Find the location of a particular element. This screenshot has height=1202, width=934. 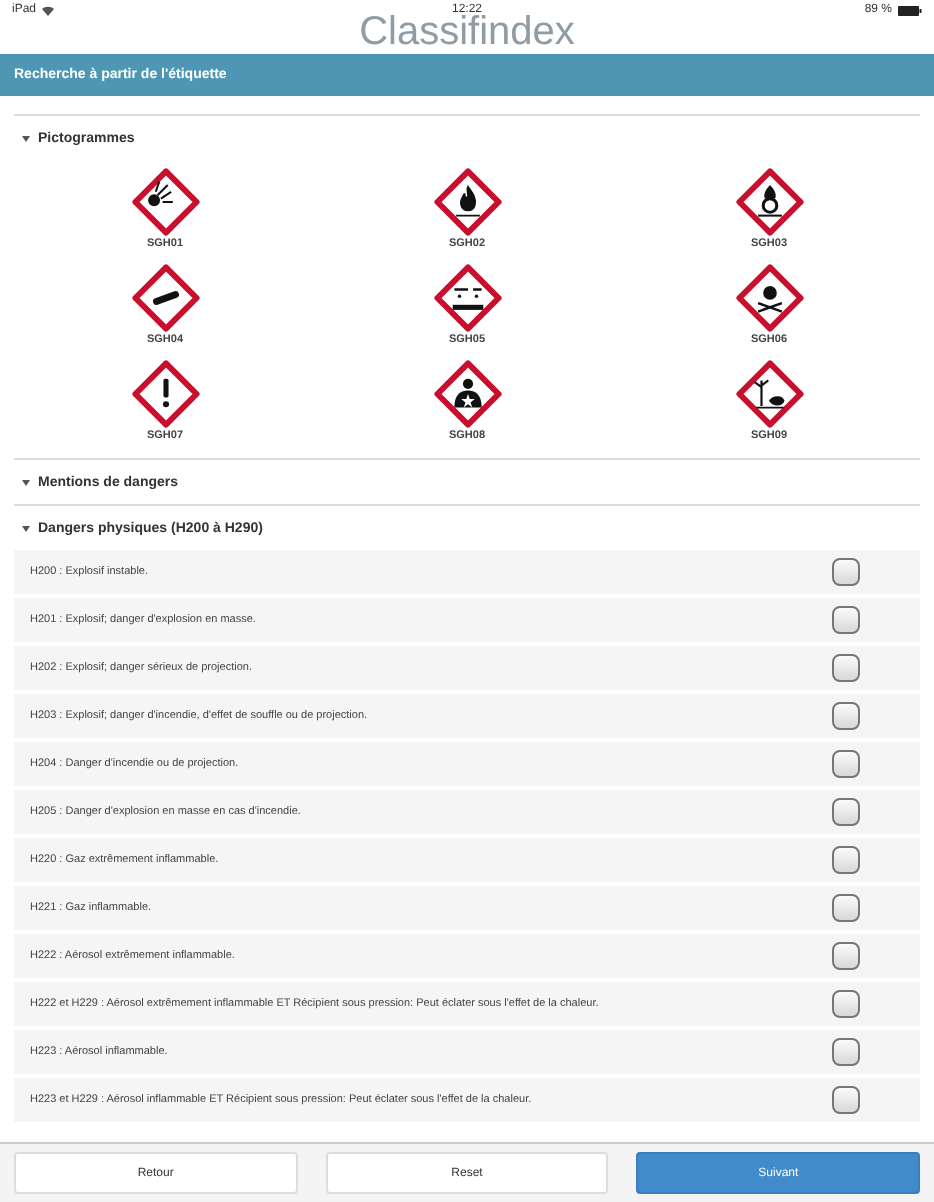

gas-cylinder-pictogram-icon is located at coordinates (165, 298).